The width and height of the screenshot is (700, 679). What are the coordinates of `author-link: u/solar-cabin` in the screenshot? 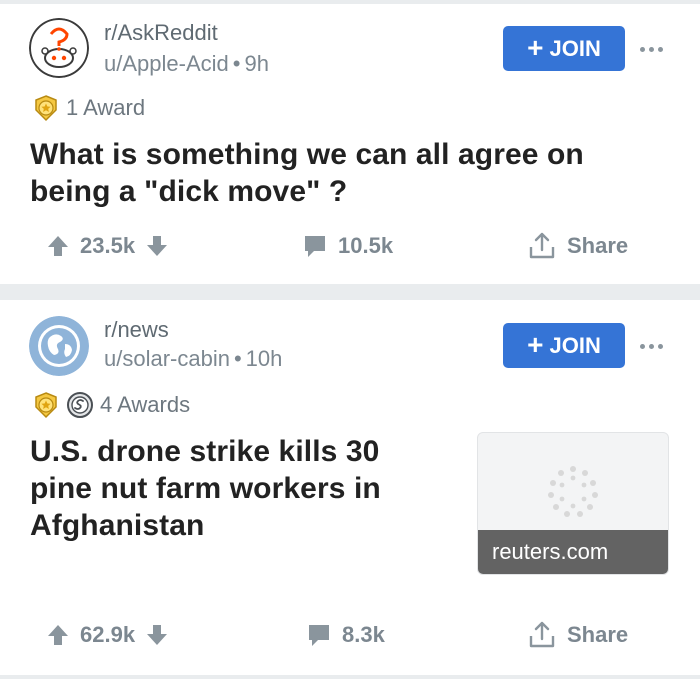 It's located at (167, 358).